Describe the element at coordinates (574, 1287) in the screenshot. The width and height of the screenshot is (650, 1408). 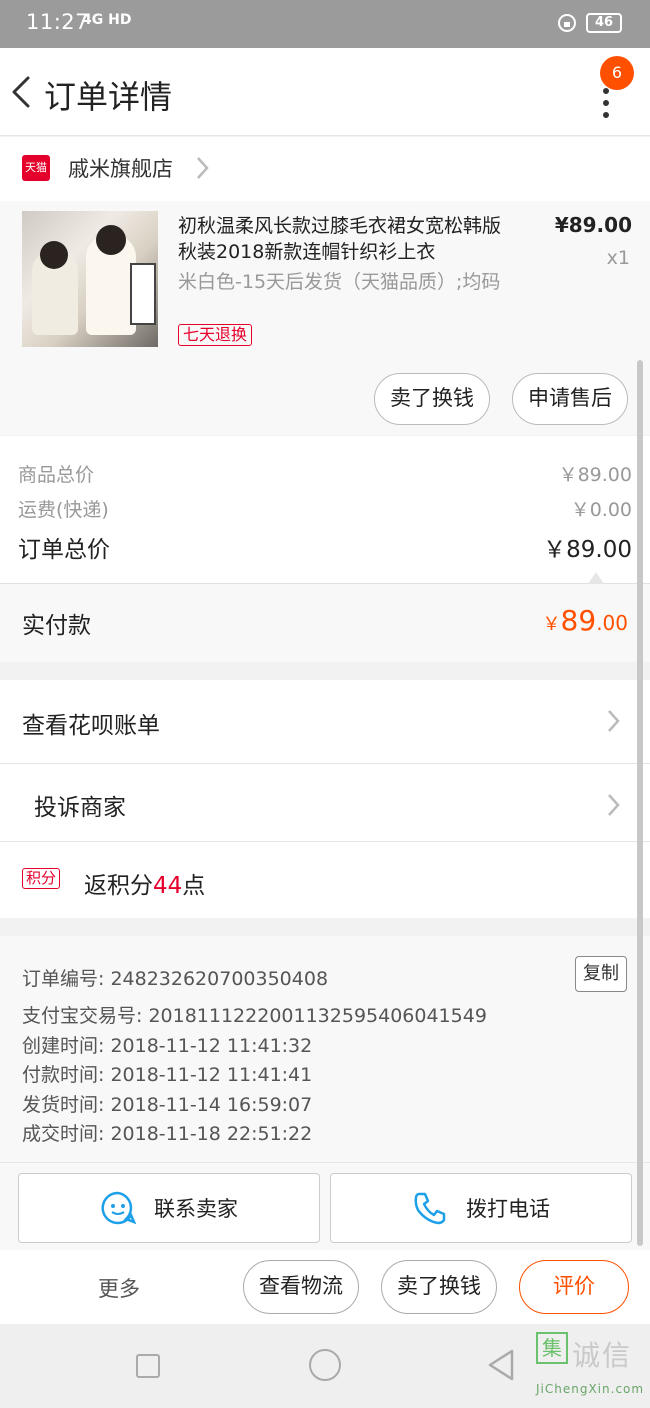
I see `review-button: 评价` at that location.